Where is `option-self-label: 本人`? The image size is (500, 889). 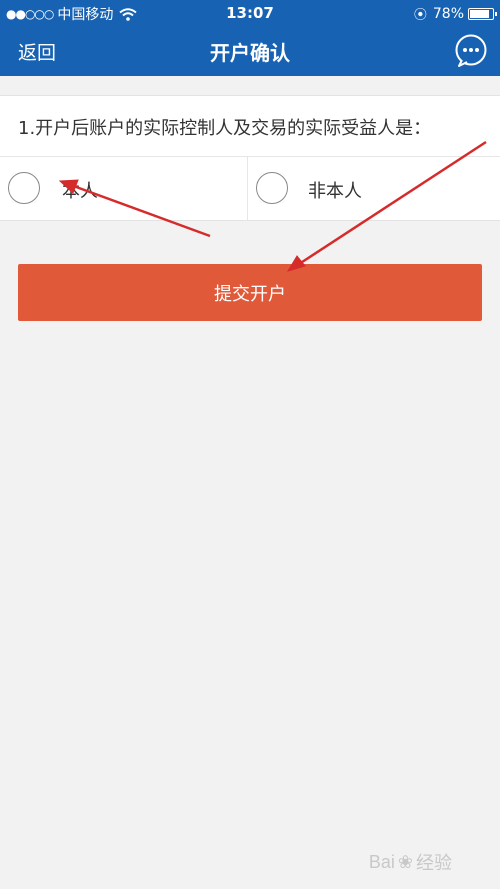
option-self-label: 本人 is located at coordinates (80, 191).